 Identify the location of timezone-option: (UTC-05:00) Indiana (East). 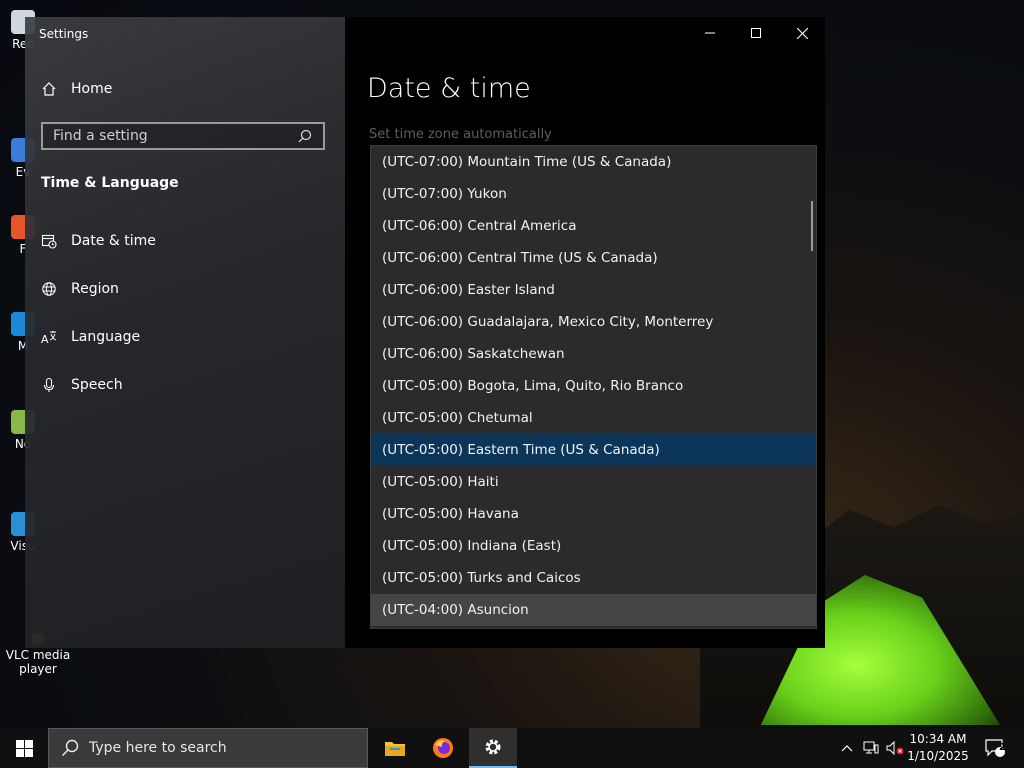
(593, 546).